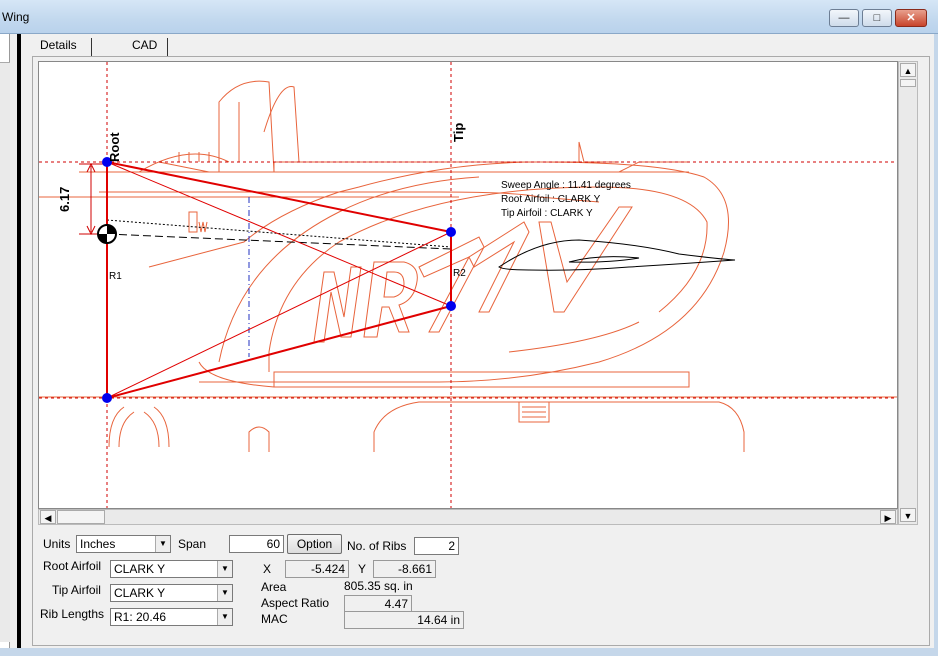 This screenshot has height=656, width=938. What do you see at coordinates (604, 259) in the screenshot?
I see `airfoil-profile-inner` at bounding box center [604, 259].